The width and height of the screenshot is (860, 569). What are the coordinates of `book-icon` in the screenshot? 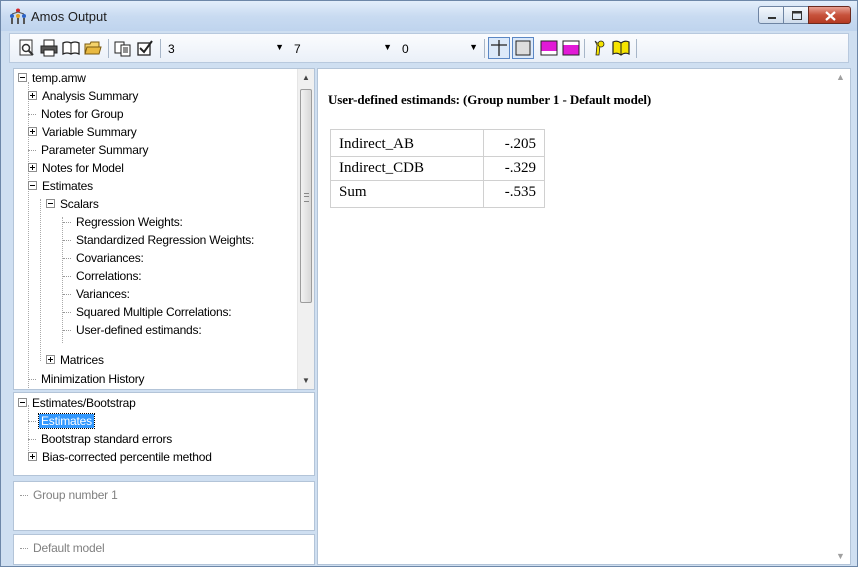 It's located at (71, 48).